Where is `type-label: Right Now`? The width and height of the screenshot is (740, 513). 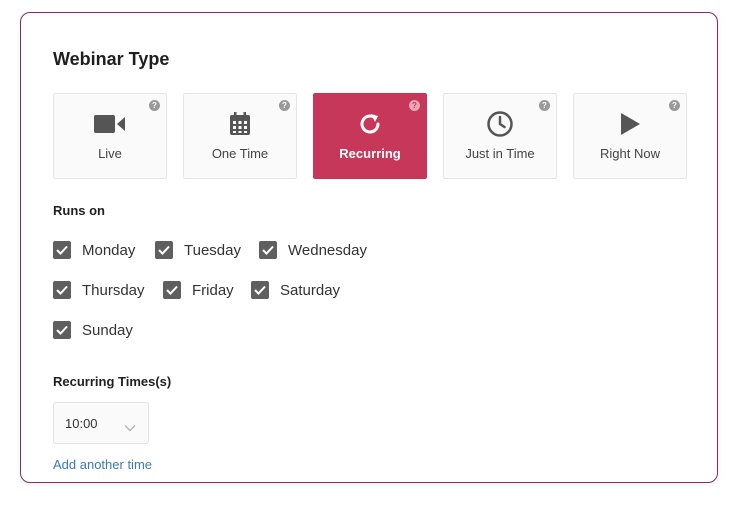
type-label: Right Now is located at coordinates (630, 153).